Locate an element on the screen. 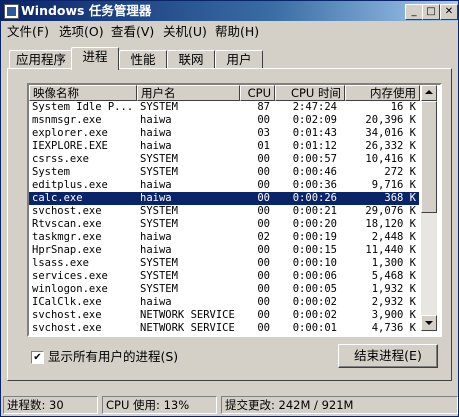 The height and width of the screenshot is (417, 459). arrow-down-icon is located at coordinates (429, 323).